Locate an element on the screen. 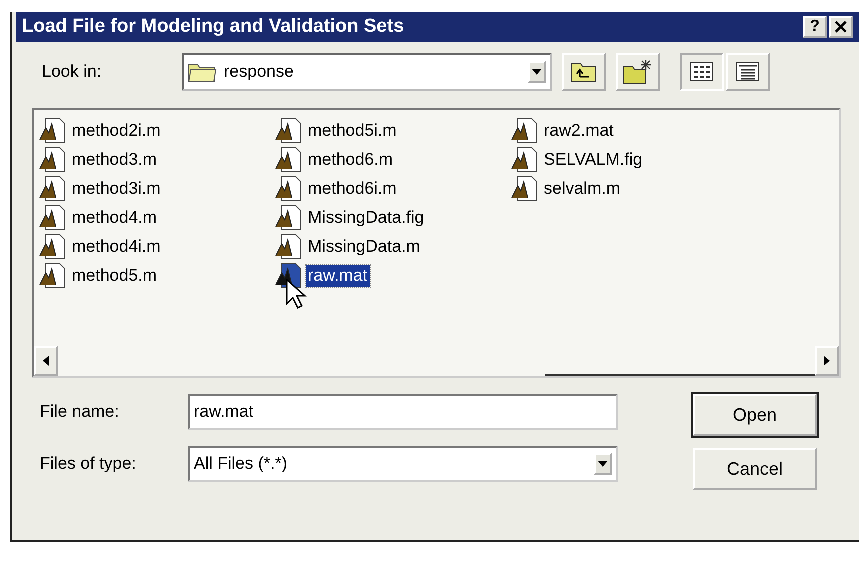  folder-up-icon is located at coordinates (584, 72).